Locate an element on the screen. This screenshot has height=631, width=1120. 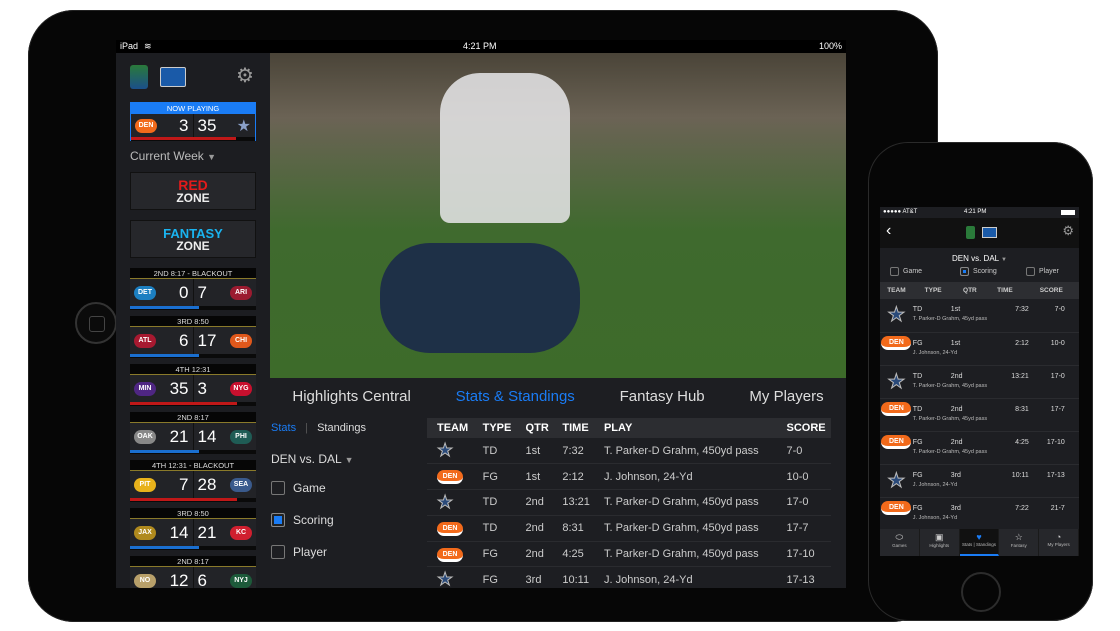
game-card: 3RD 8:50 ATL 6 17 CHI is located at coordinates (193, 337).